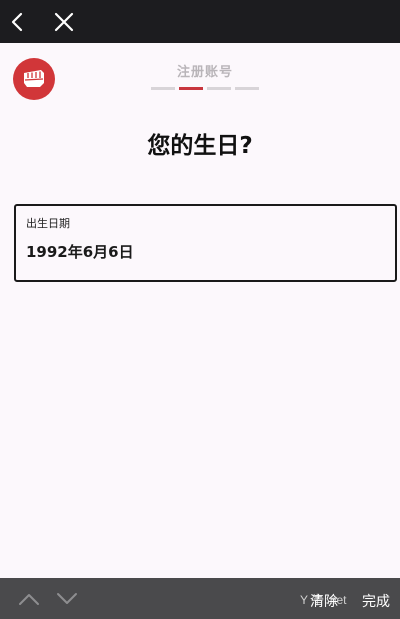  Describe the element at coordinates (200, 146) in the screenshot. I see `page-heading: 您的生日?` at that location.